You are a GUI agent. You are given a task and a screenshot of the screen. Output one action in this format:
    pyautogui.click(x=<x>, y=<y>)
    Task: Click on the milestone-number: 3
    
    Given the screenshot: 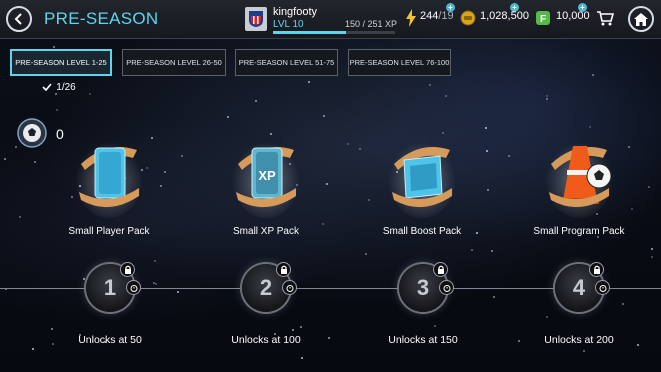 What is the action you would take?
    pyautogui.click(x=423, y=287)
    